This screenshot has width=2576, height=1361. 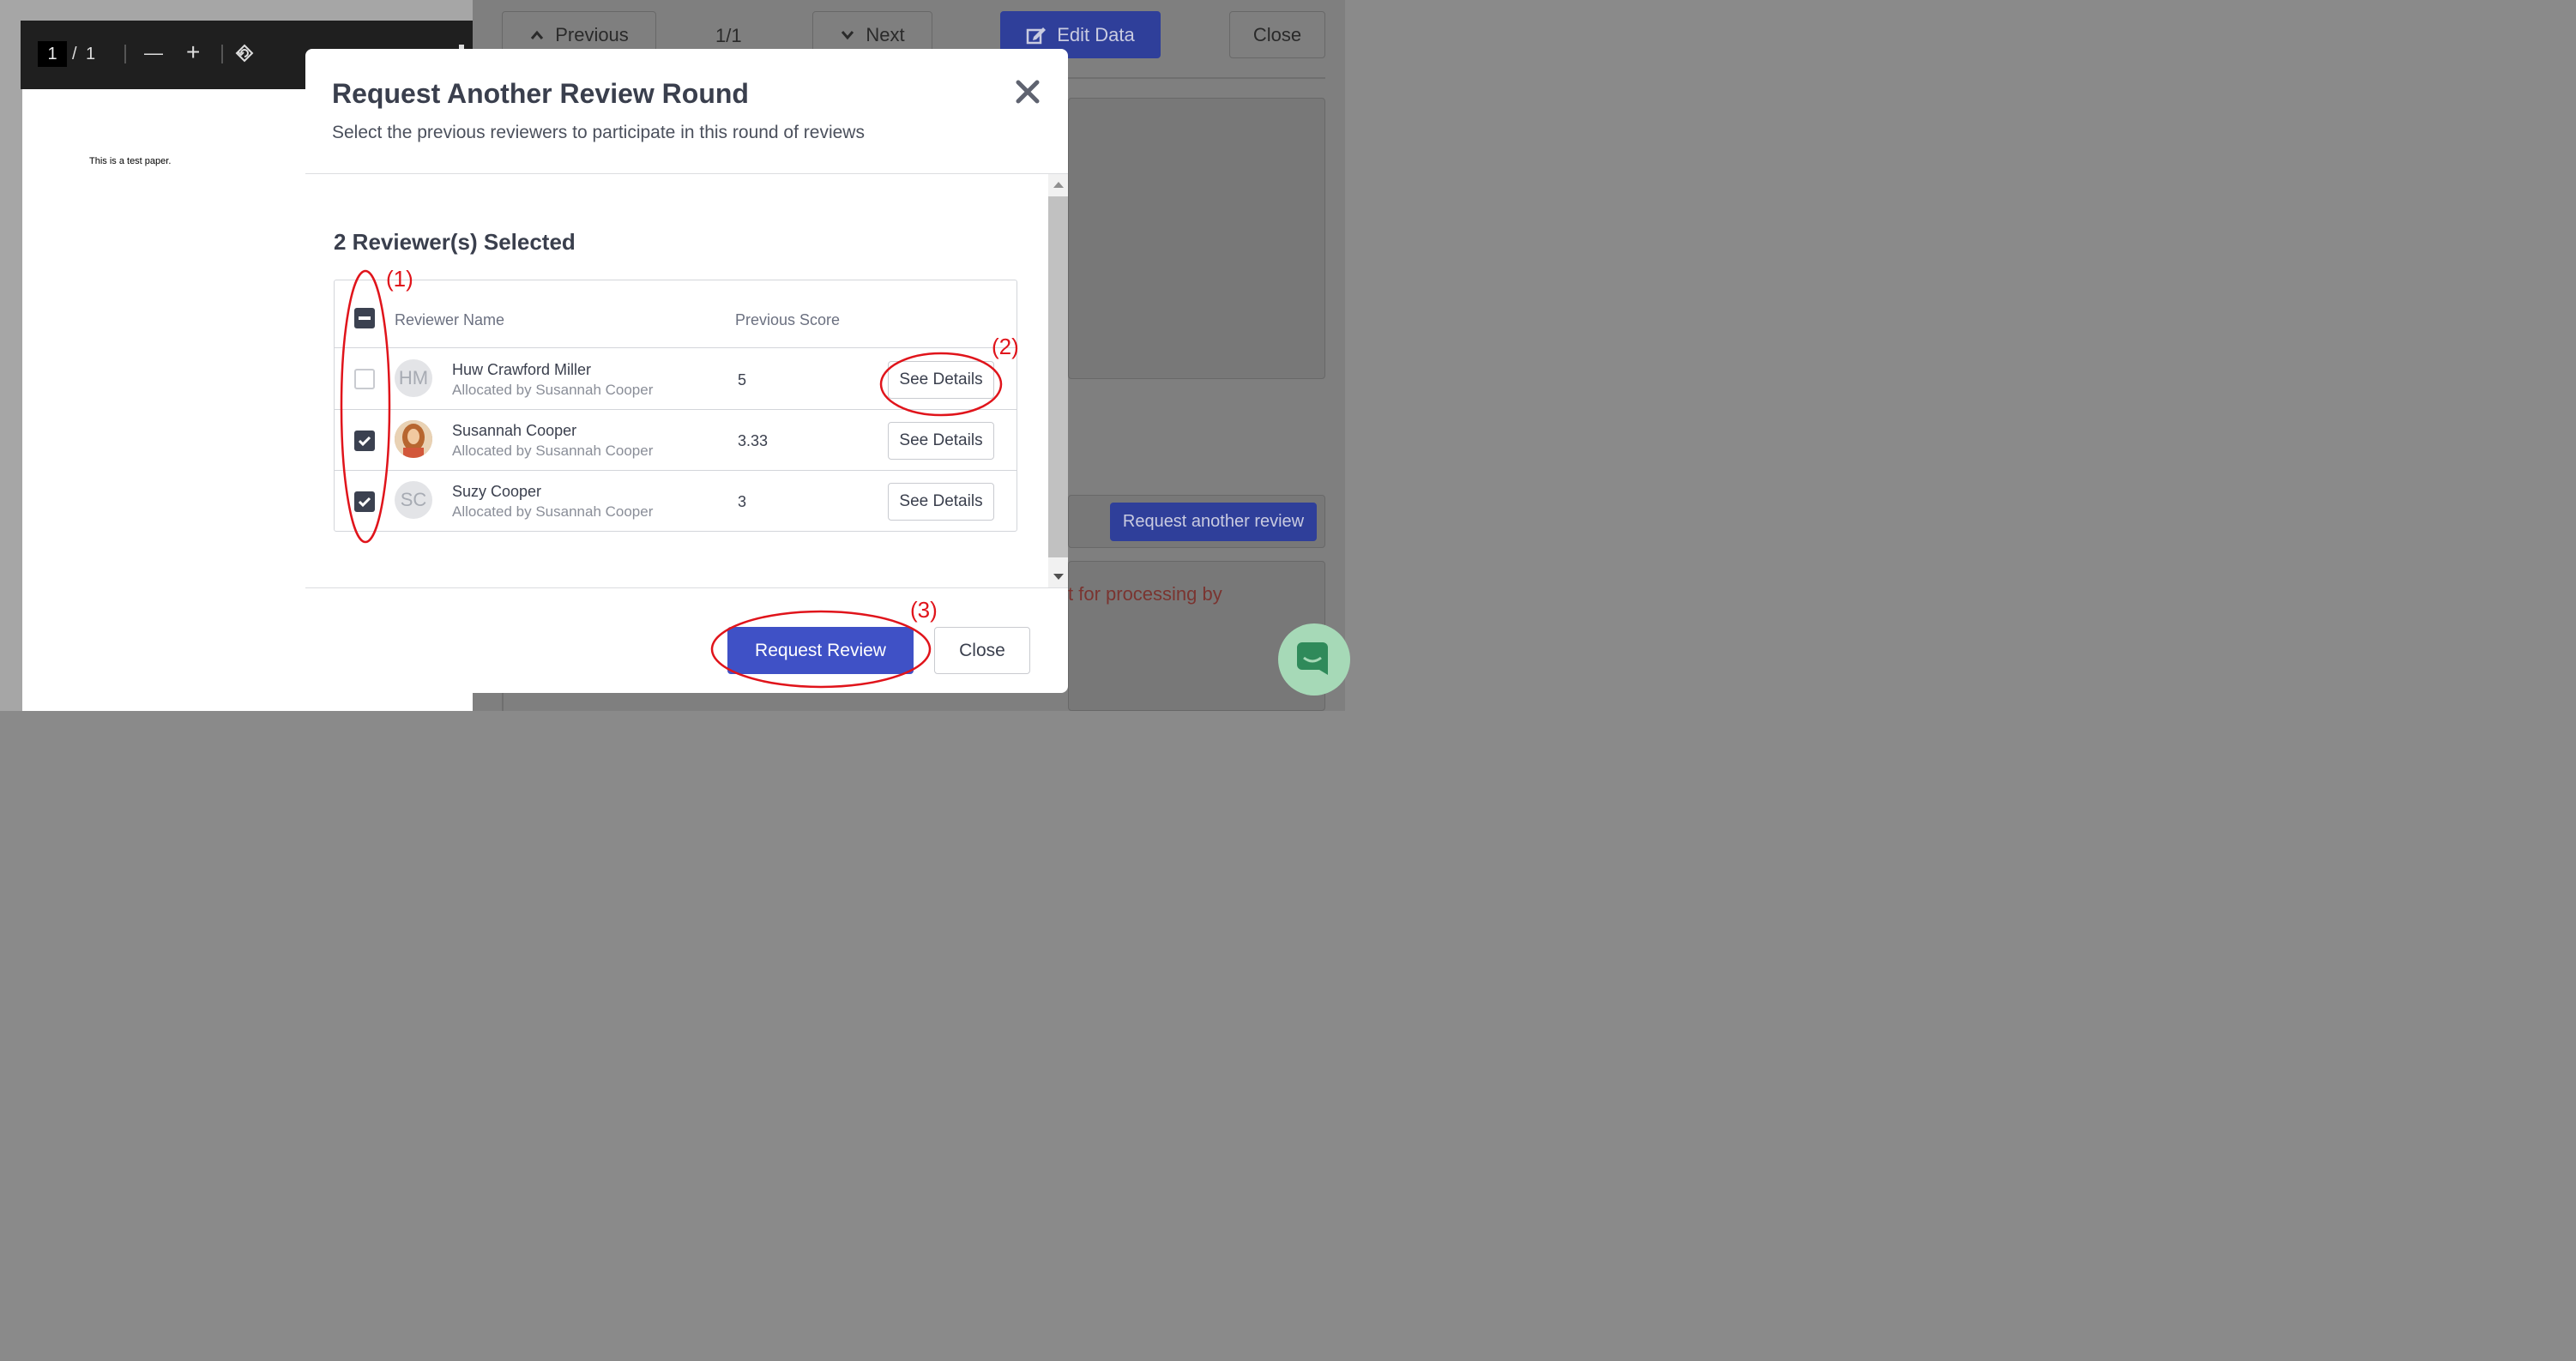 I want to click on avatar, so click(x=413, y=439).